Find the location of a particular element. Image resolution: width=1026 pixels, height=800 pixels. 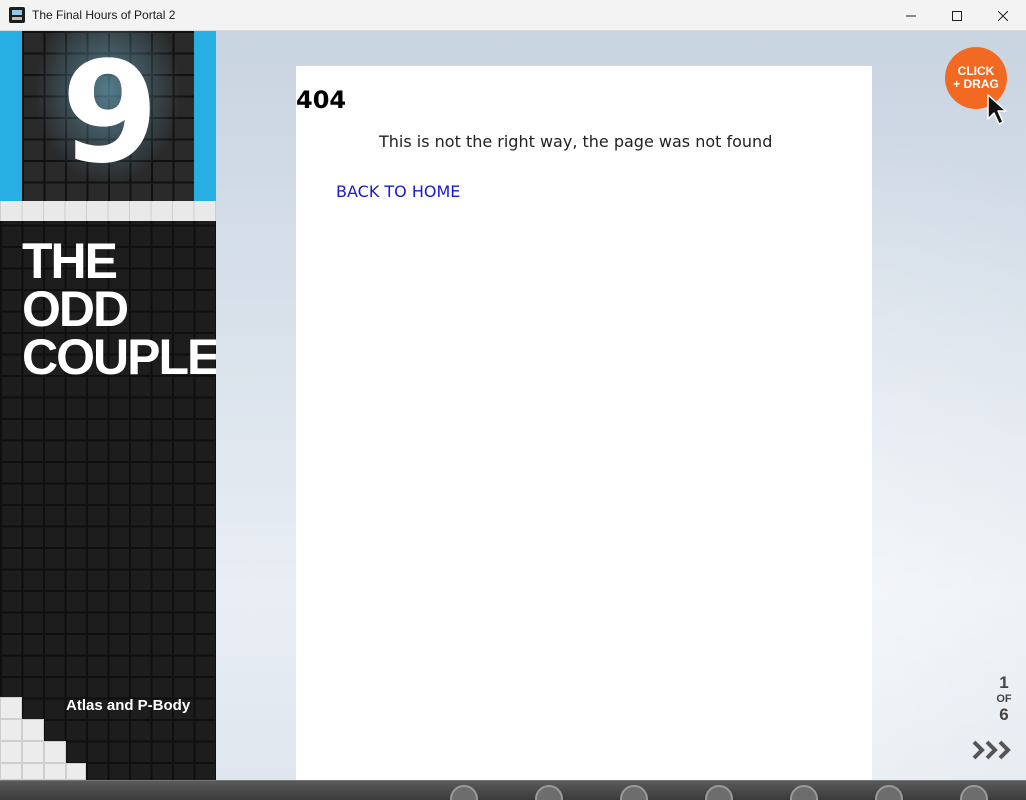

window-titlebar: The Final Hours of Portal 2 is located at coordinates (513, 15).